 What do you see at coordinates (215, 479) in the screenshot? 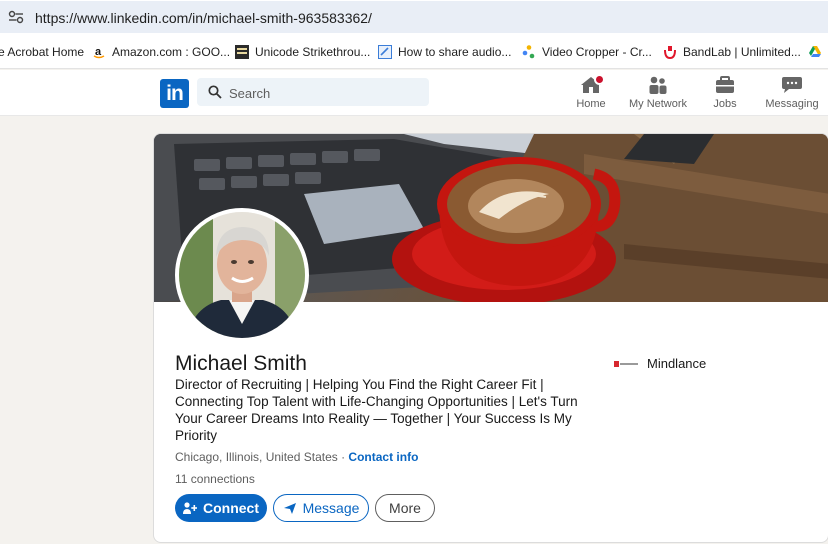
I see `connections-count: 11 connections` at bounding box center [215, 479].